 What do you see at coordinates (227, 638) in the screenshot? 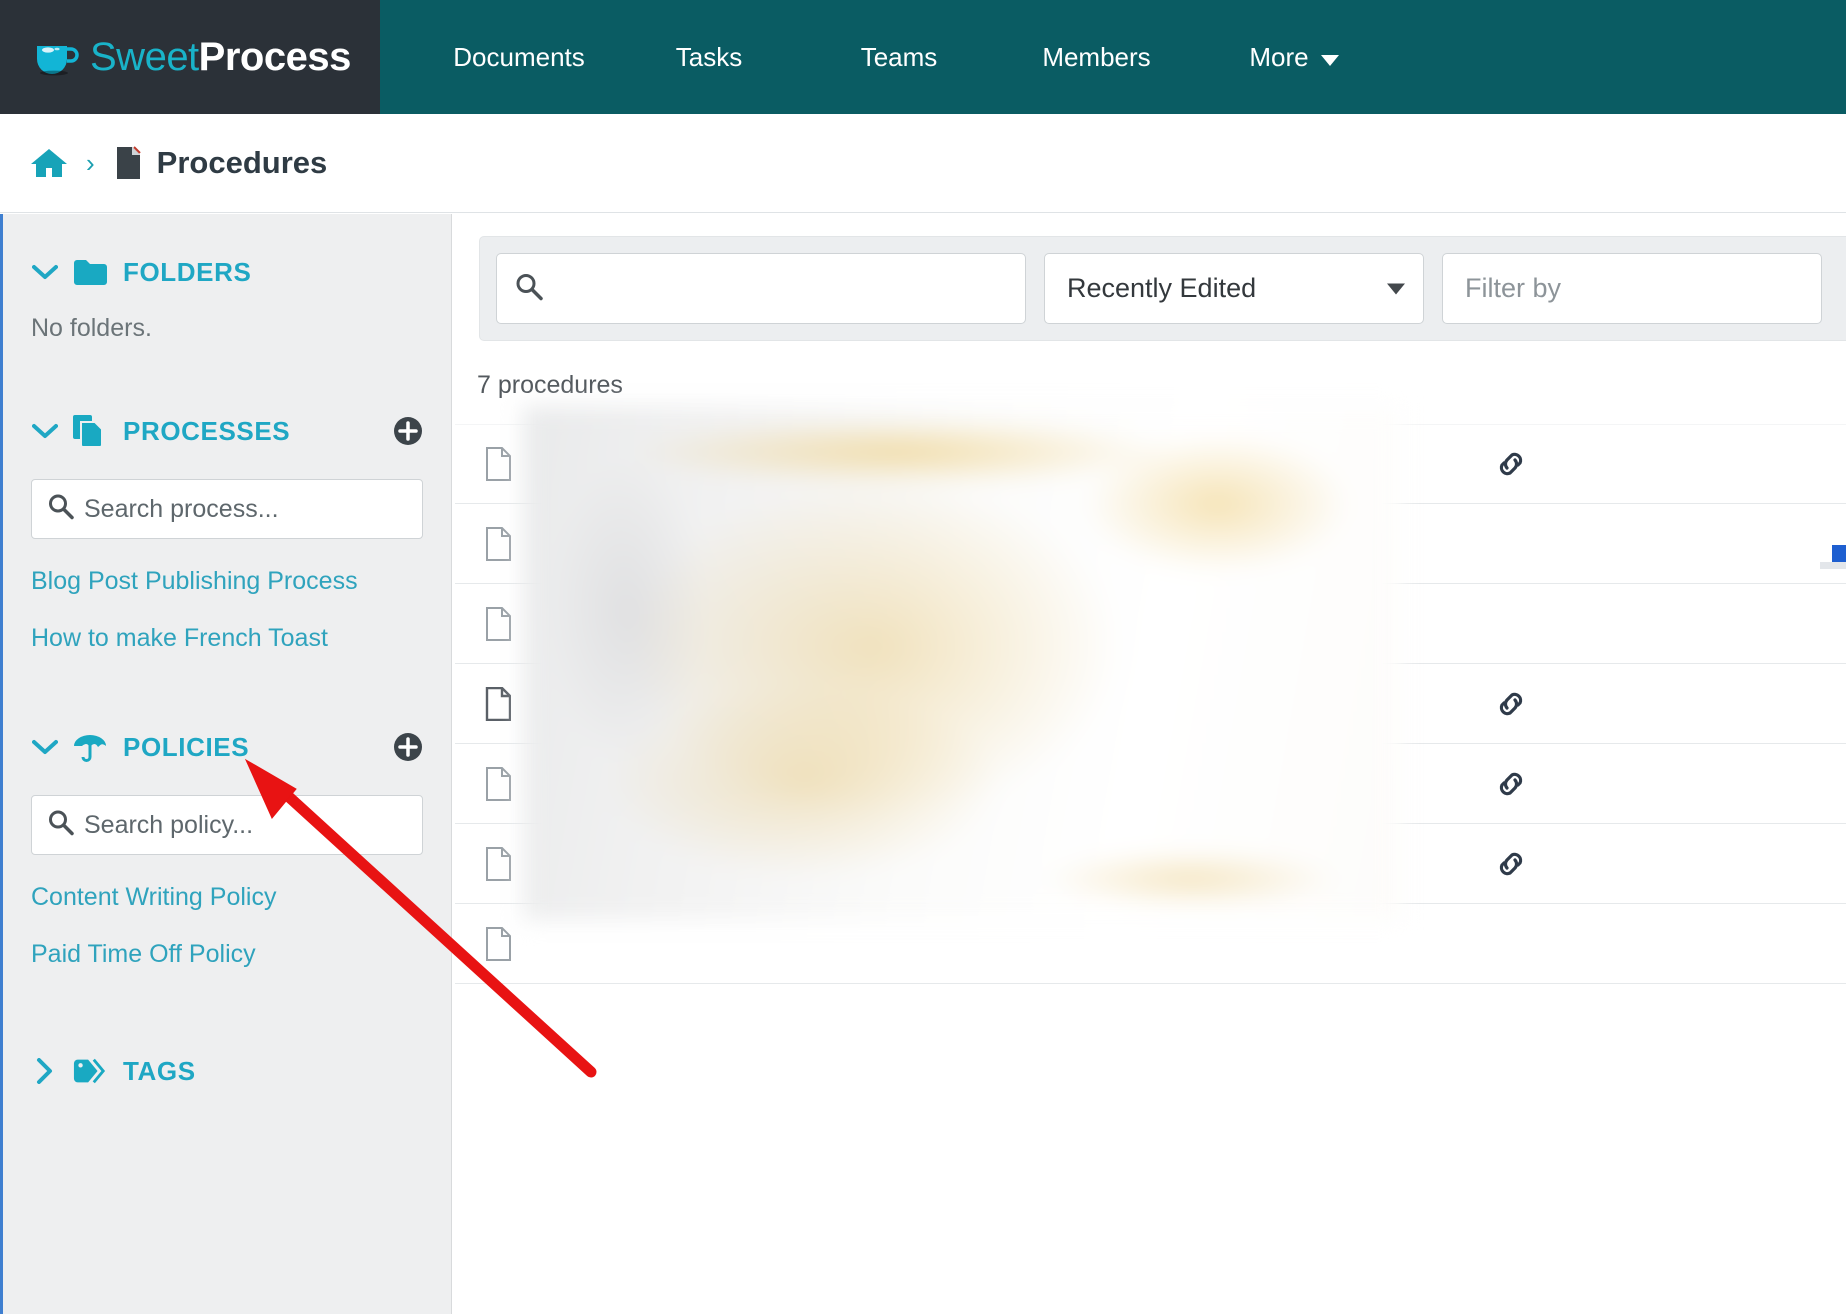
I see `sidebar-process-item-1: How to make French Toast` at bounding box center [227, 638].